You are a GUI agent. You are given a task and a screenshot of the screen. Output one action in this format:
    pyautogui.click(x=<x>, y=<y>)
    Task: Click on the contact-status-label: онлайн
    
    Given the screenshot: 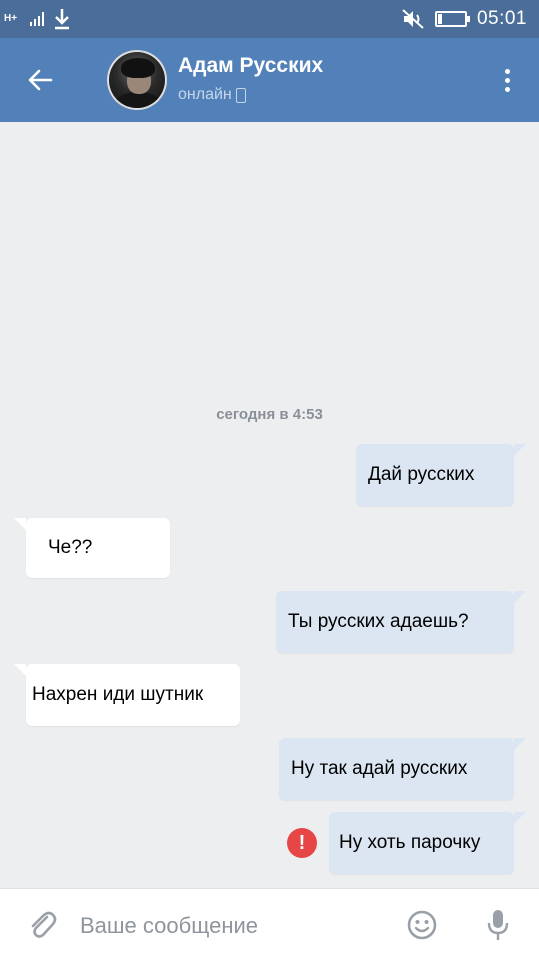 What is the action you would take?
    pyautogui.click(x=205, y=94)
    